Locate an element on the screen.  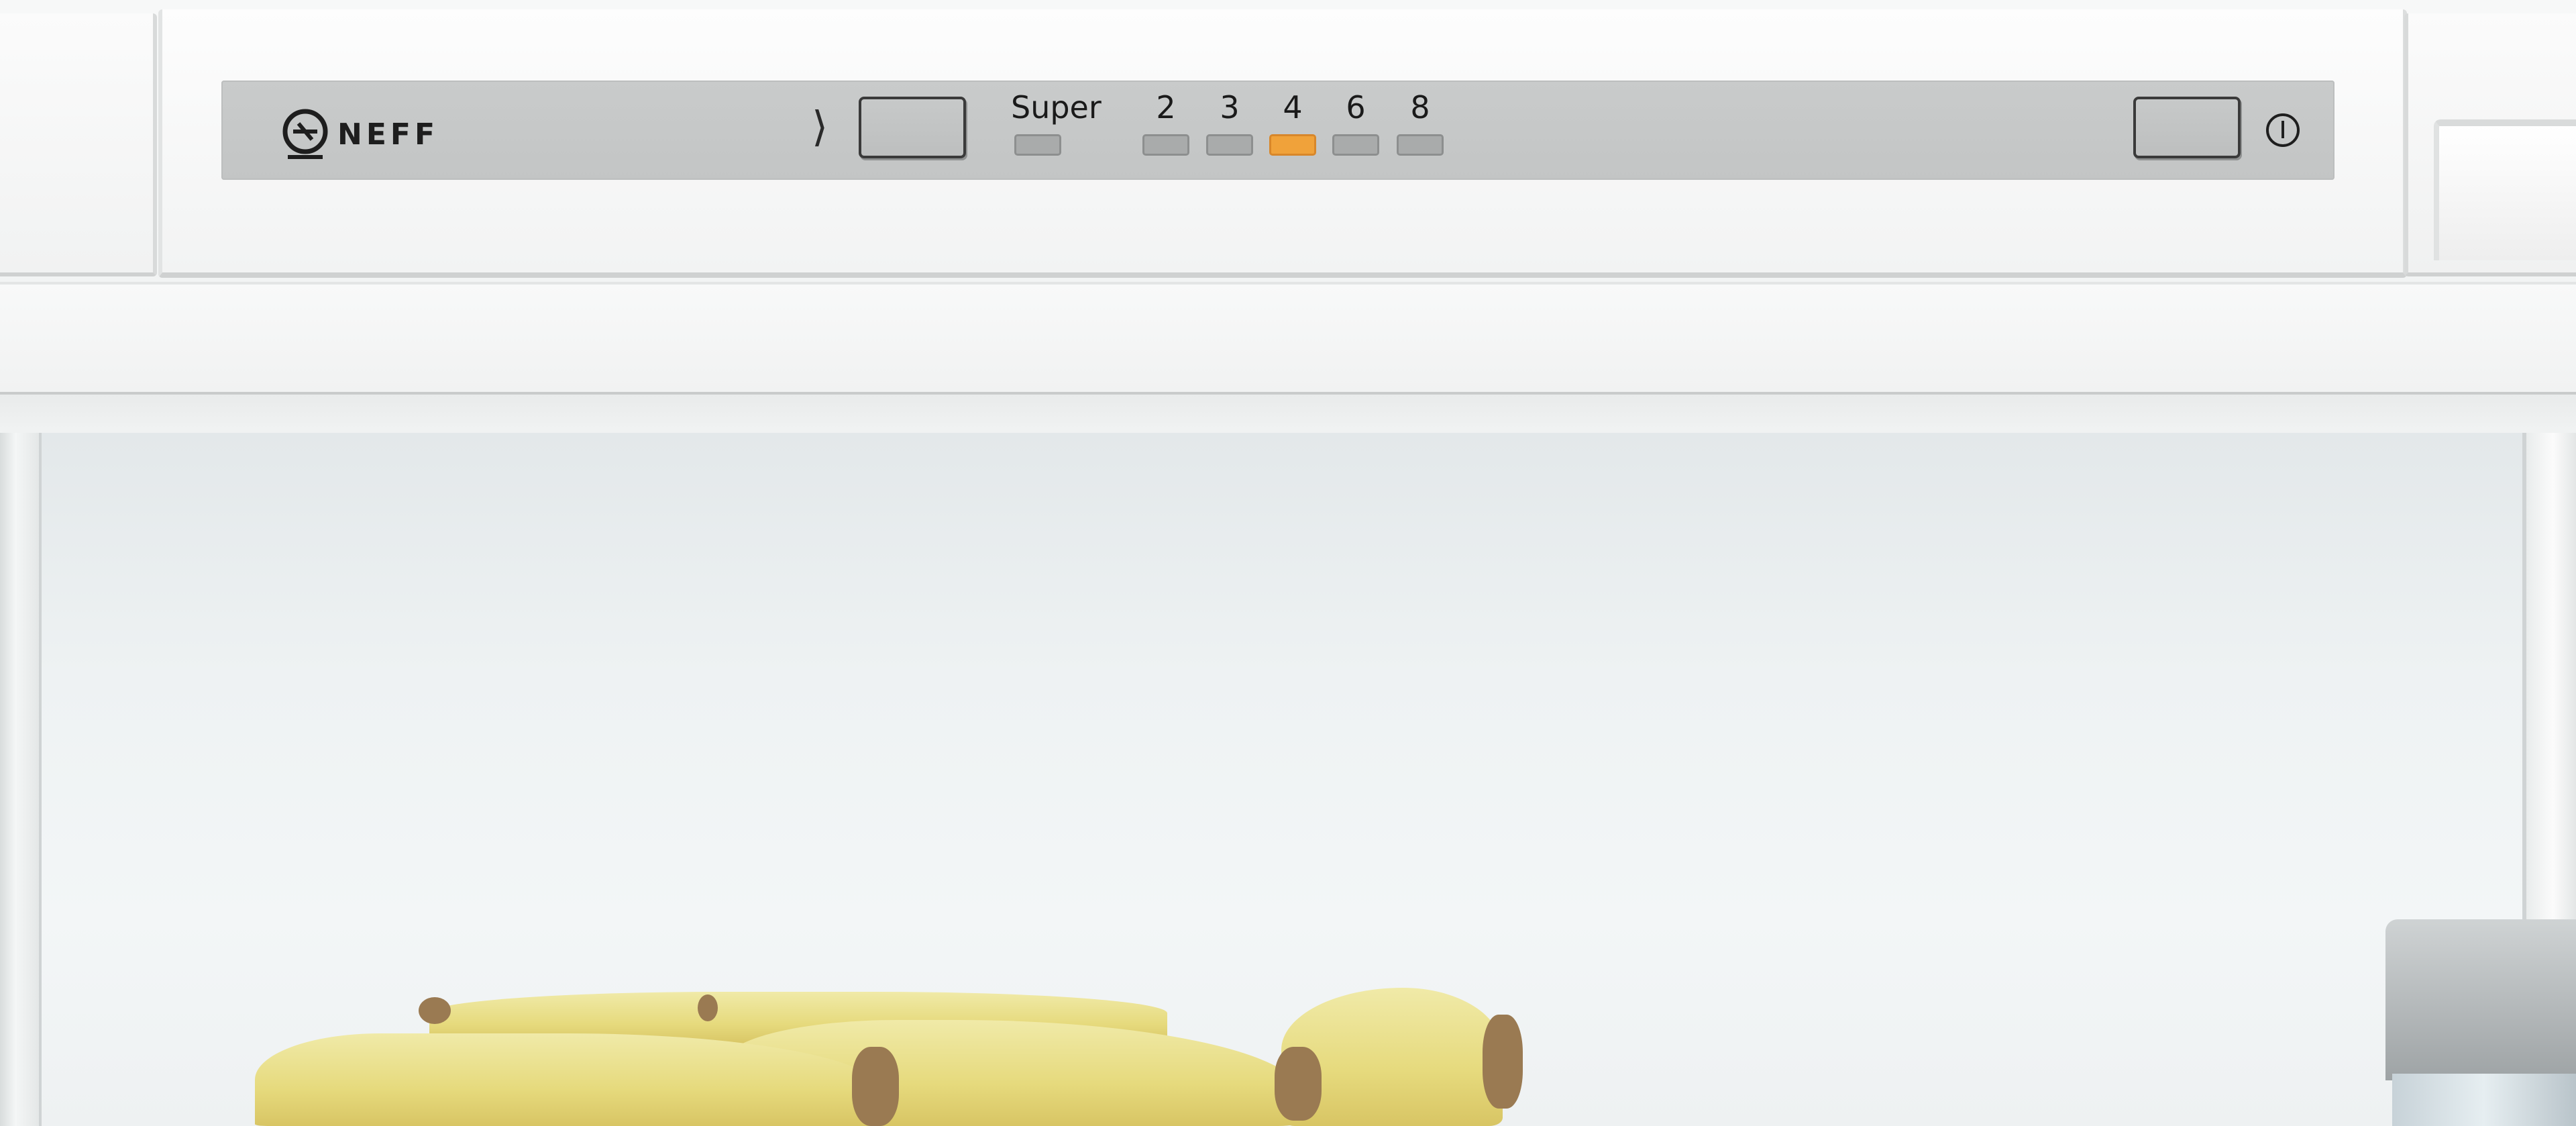
level-2: 2 is located at coordinates (1166, 123).